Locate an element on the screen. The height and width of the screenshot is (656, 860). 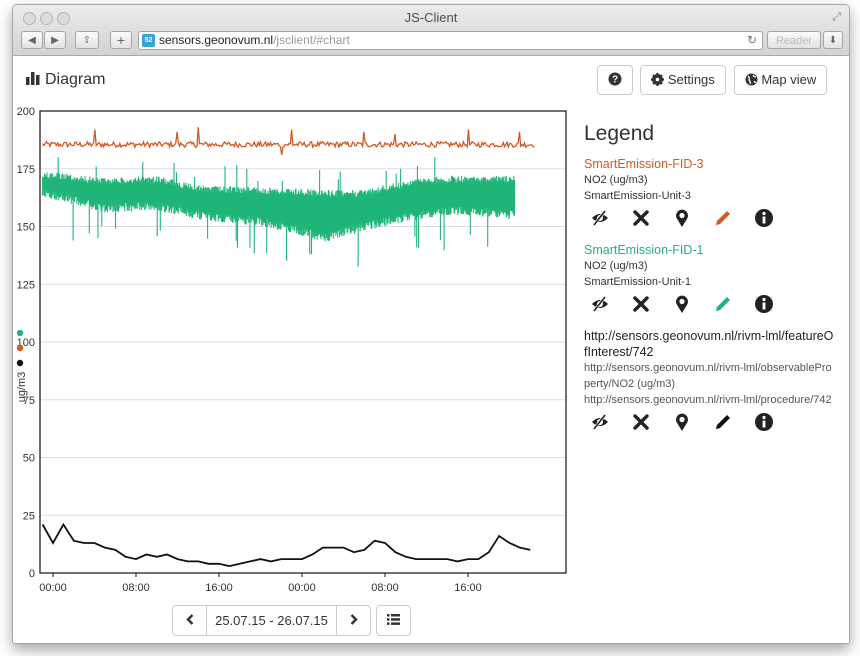
previous-period-button is located at coordinates (189, 620).